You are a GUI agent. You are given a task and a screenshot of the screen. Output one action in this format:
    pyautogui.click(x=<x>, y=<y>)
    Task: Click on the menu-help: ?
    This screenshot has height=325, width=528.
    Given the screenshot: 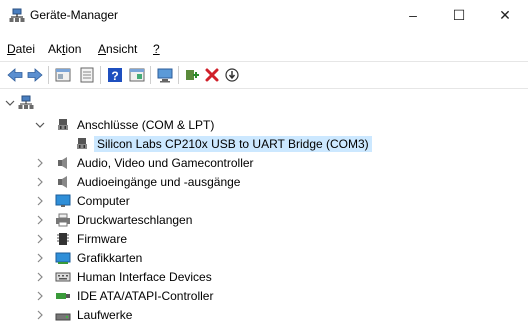 What is the action you would take?
    pyautogui.click(x=156, y=49)
    